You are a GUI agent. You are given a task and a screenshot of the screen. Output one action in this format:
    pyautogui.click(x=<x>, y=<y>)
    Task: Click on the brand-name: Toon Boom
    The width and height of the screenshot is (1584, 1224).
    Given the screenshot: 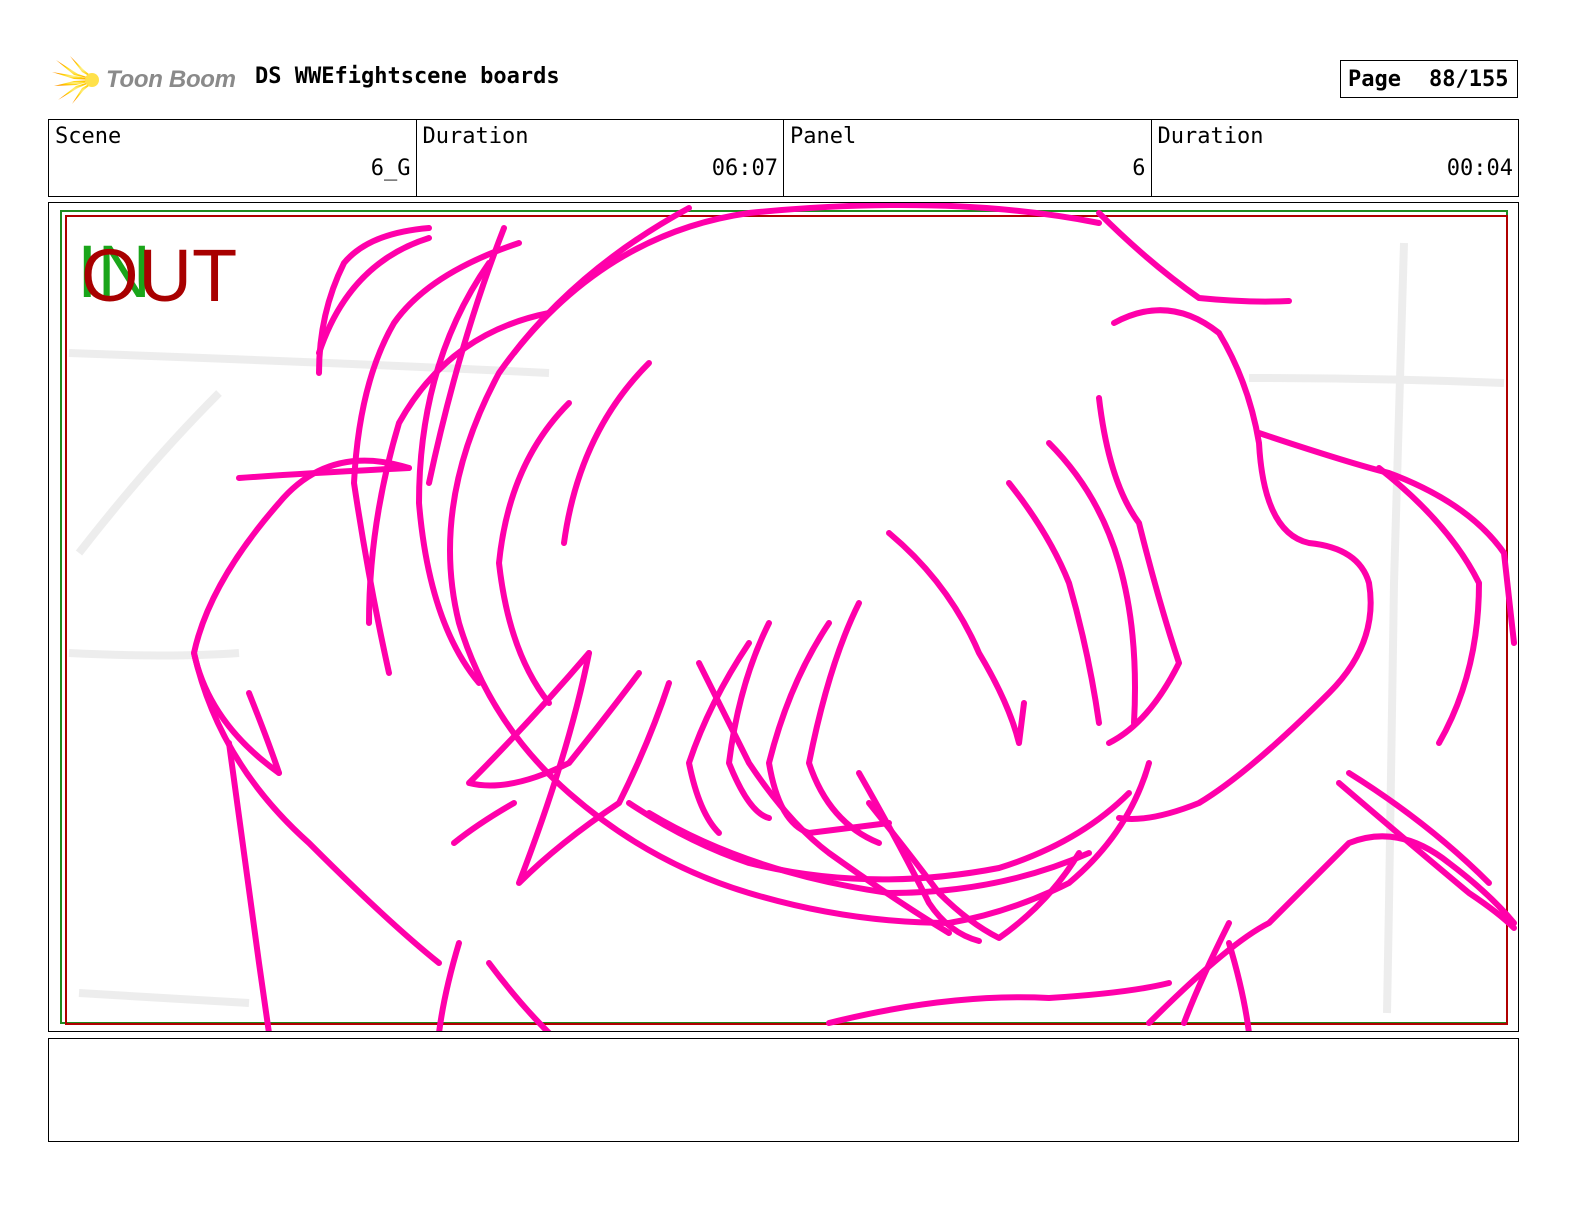 What is the action you would take?
    pyautogui.click(x=171, y=79)
    